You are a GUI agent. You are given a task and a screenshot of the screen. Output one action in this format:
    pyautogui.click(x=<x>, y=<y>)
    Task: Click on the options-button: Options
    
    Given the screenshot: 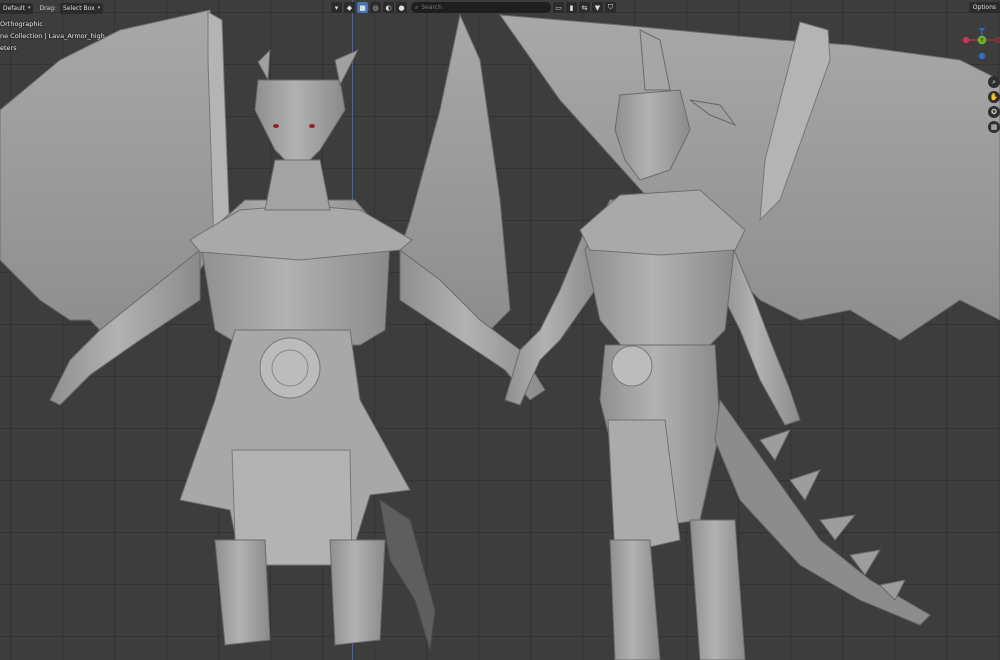 What is the action you would take?
    pyautogui.click(x=984, y=7)
    